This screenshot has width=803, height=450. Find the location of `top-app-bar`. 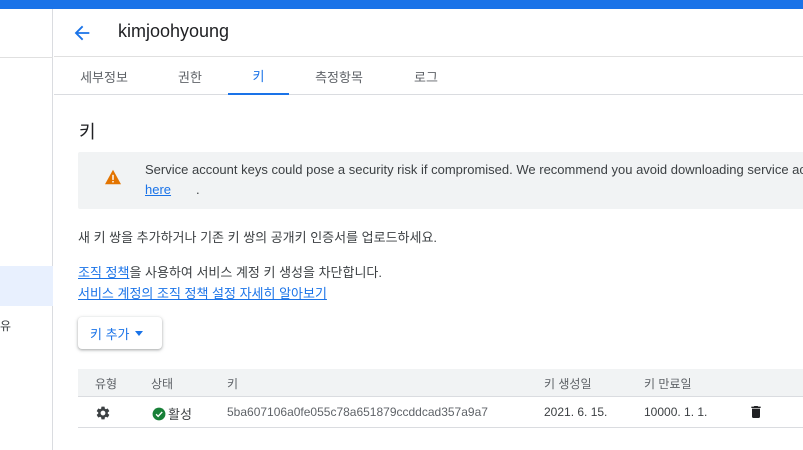

top-app-bar is located at coordinates (401, 4).